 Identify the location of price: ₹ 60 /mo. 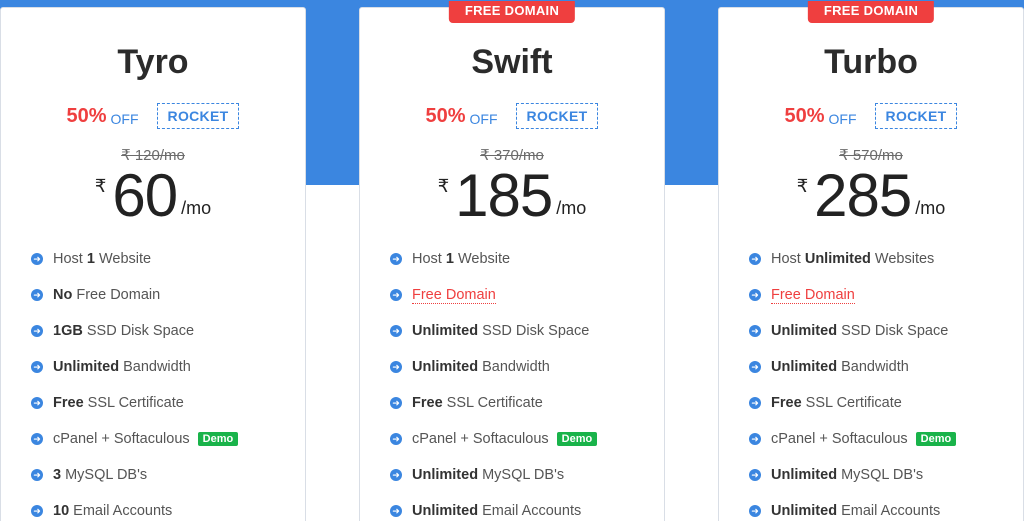
(153, 196).